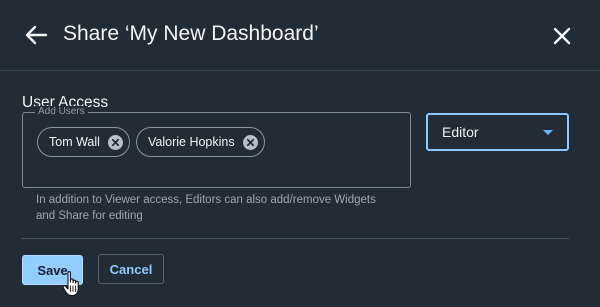 This screenshot has height=307, width=600. What do you see at coordinates (460, 132) in the screenshot?
I see `role-select-value: Editor` at bounding box center [460, 132].